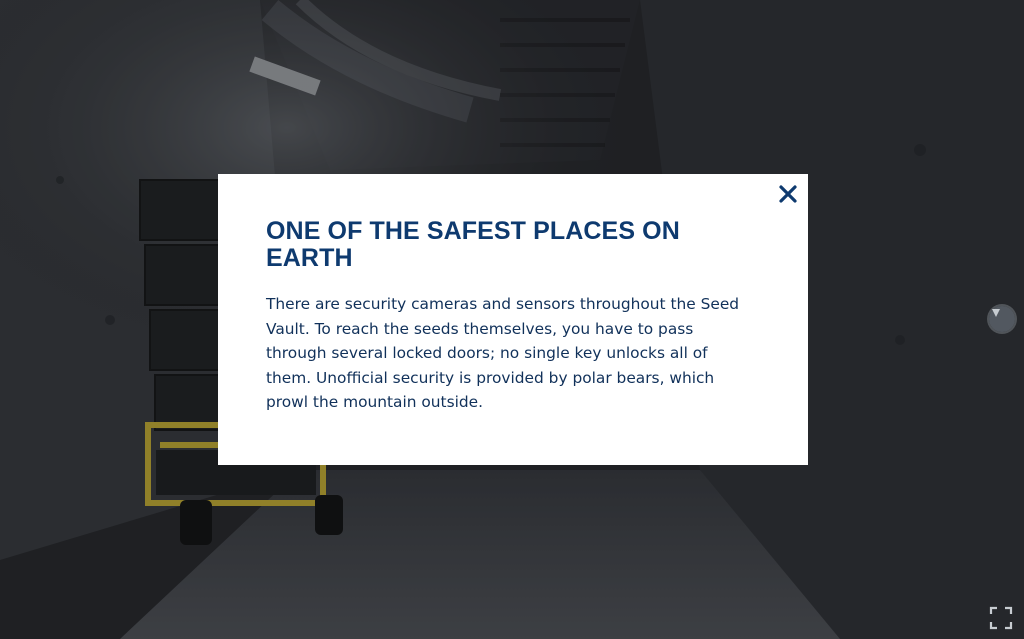 The image size is (1024, 639). I want to click on close-icon, so click(788, 194).